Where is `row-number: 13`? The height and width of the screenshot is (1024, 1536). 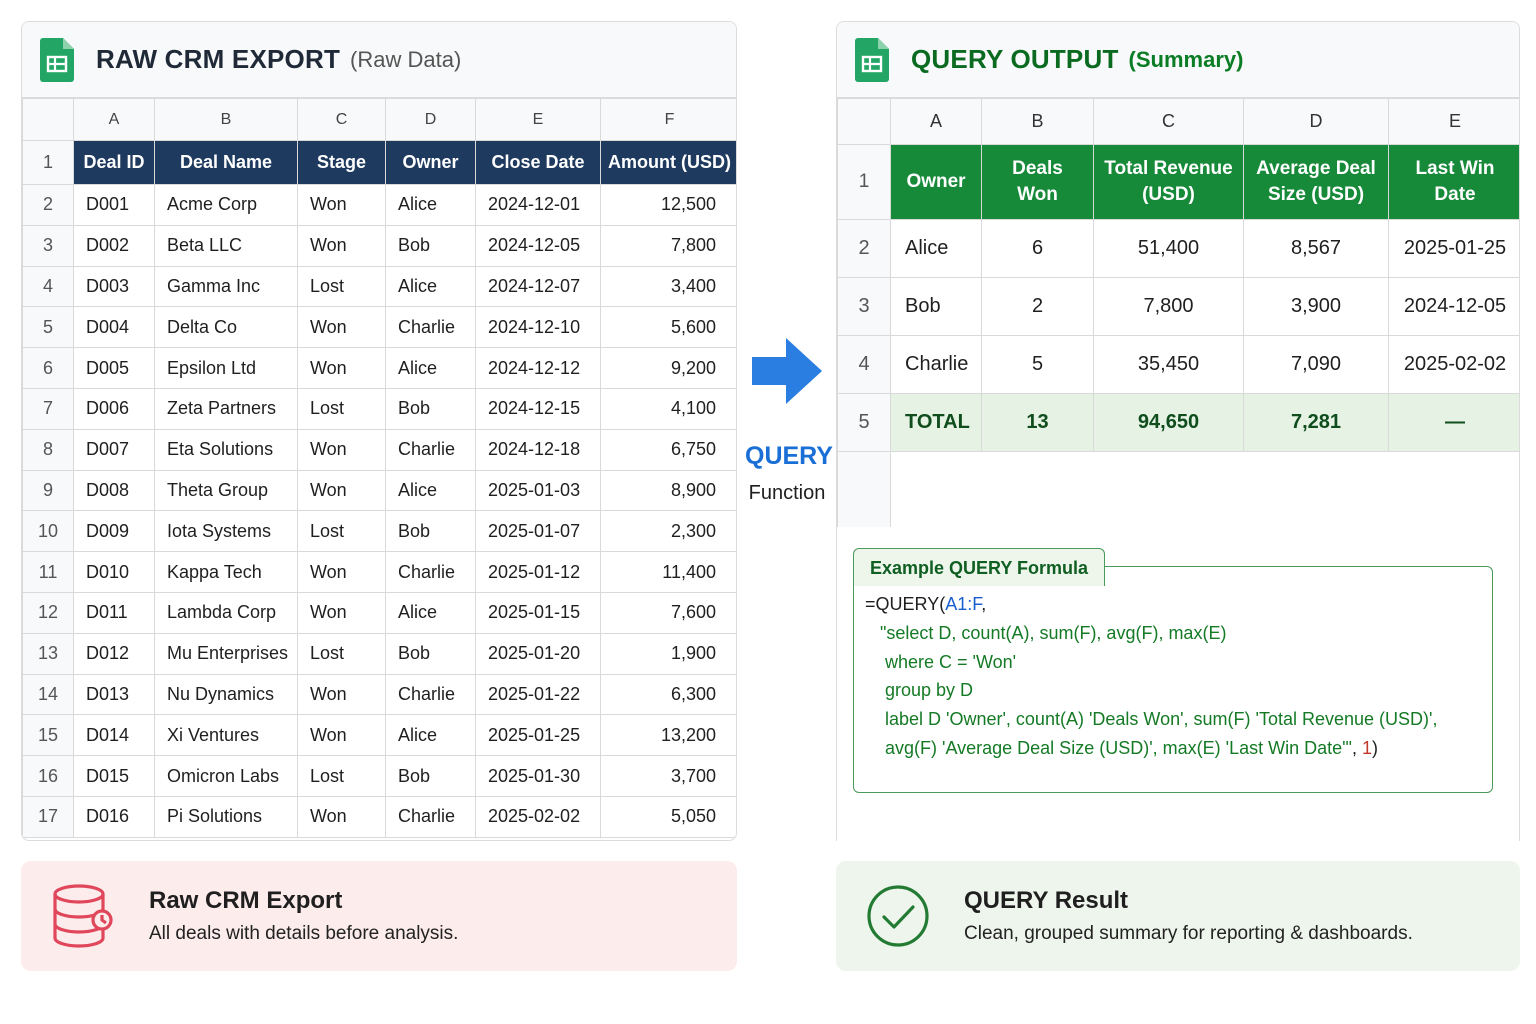
row-number: 13 is located at coordinates (48, 653).